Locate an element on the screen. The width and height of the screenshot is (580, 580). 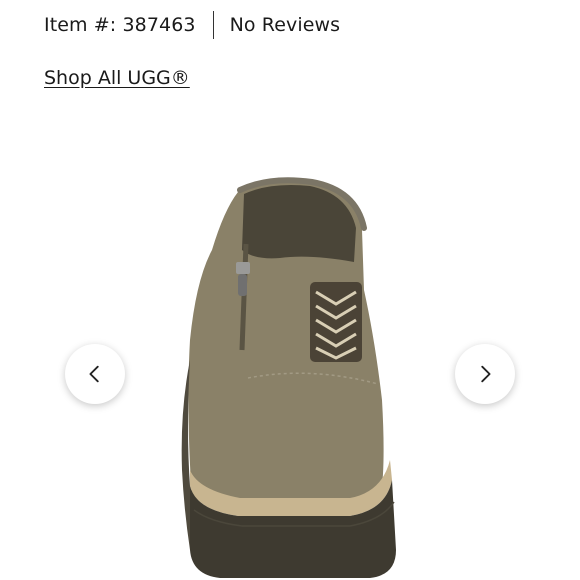
chevron-right-icon is located at coordinates (486, 374).